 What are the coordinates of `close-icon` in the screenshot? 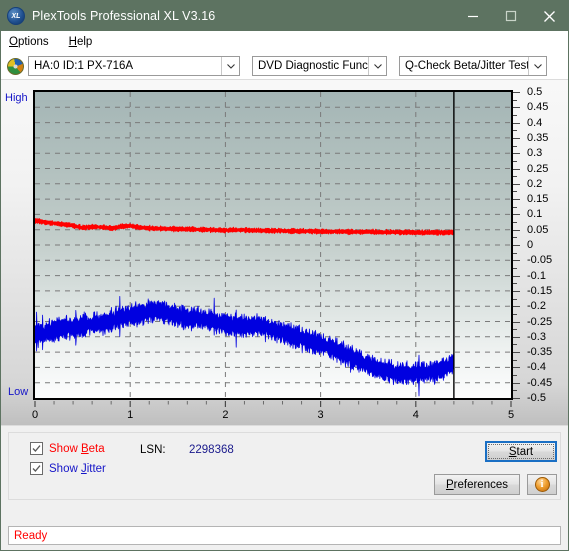 It's located at (549, 16).